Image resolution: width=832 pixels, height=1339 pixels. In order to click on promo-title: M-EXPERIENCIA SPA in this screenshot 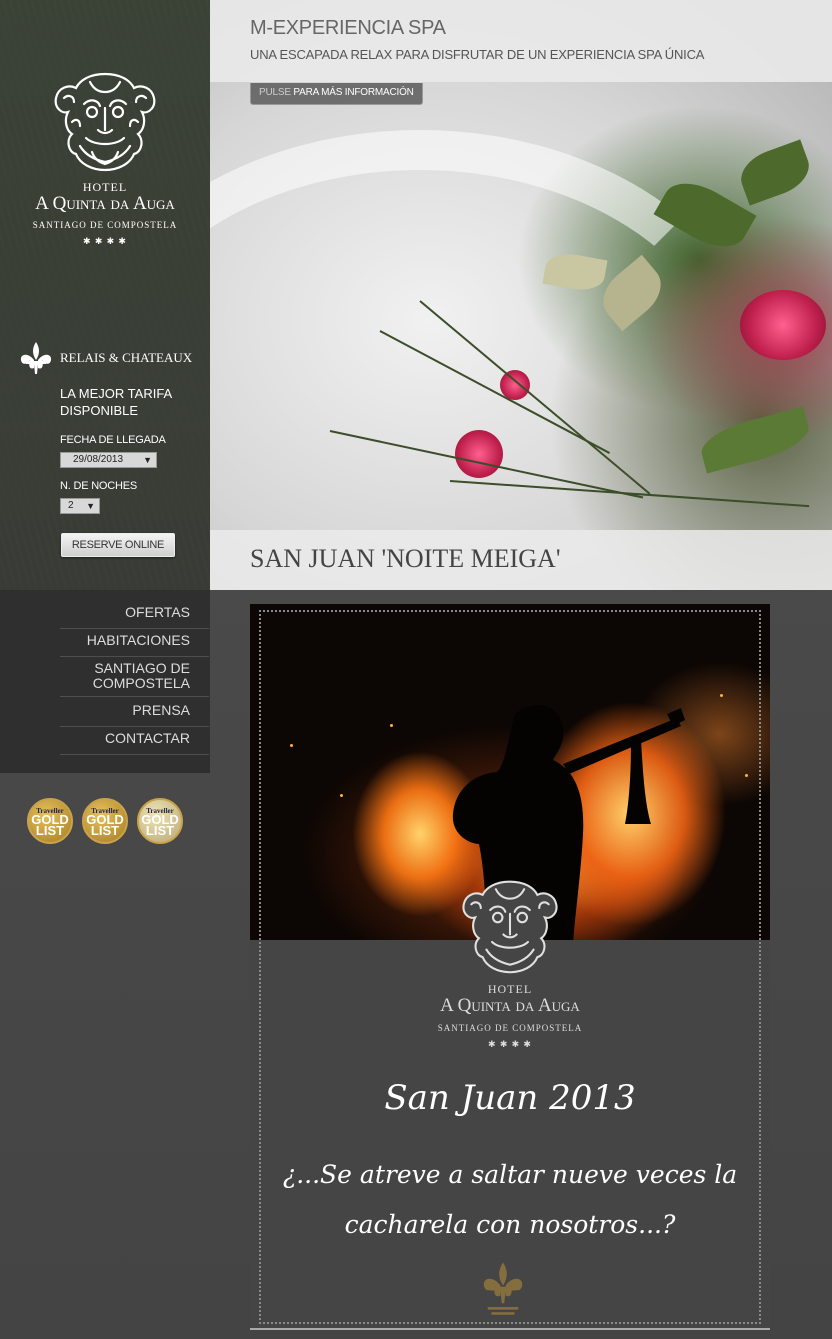, I will do `click(348, 28)`.